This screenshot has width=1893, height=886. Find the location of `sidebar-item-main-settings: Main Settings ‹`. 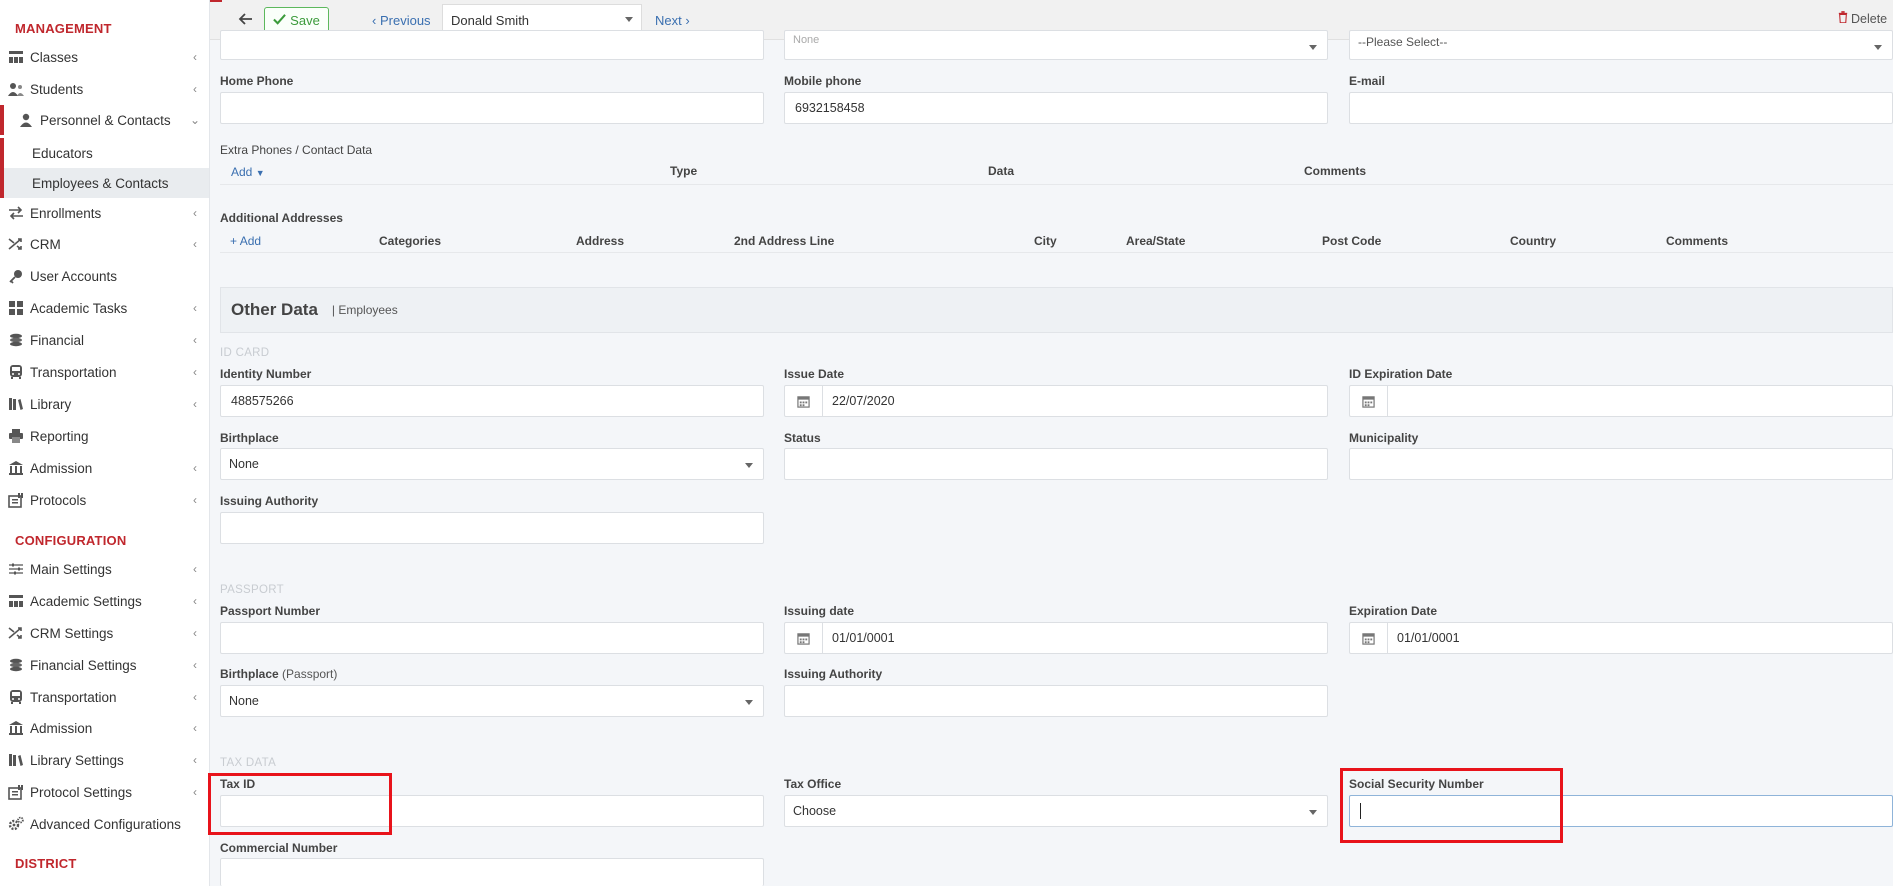

sidebar-item-main-settings: Main Settings ‹ is located at coordinates (104, 569).